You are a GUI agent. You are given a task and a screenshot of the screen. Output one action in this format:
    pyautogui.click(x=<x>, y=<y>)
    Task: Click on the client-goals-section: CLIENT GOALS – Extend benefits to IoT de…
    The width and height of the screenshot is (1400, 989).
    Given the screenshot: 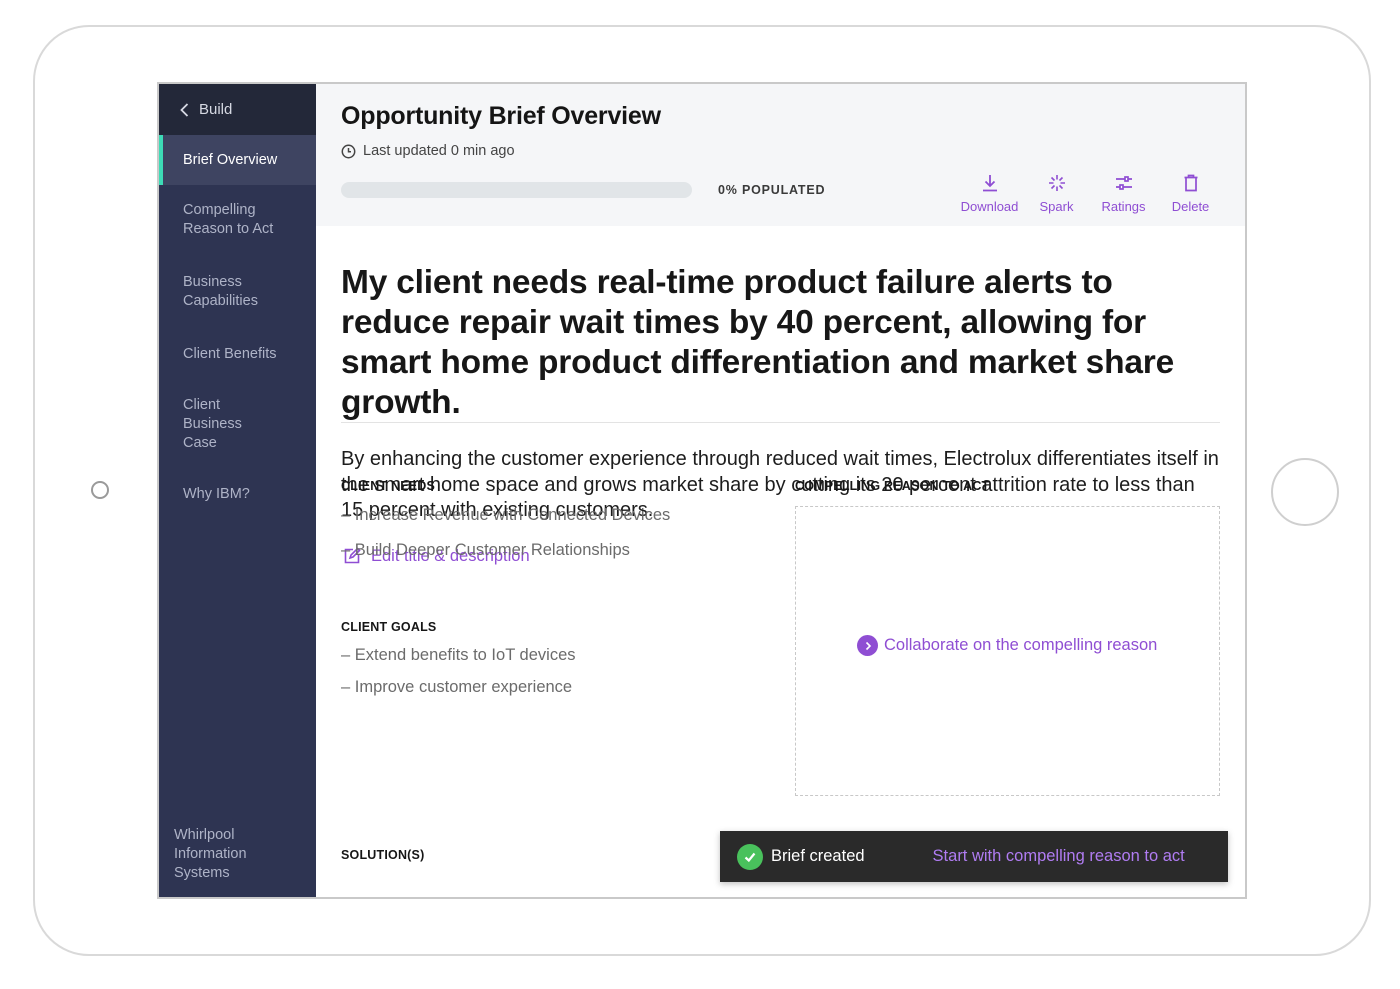 What is the action you would take?
    pyautogui.click(x=541, y=658)
    